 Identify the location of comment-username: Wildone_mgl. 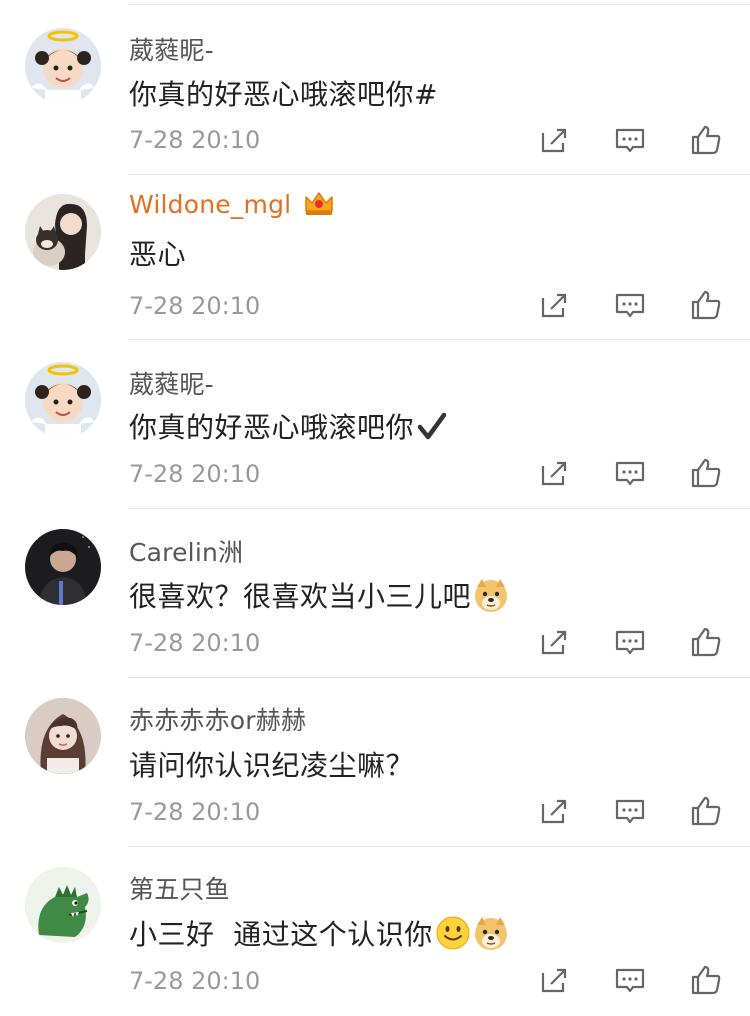
(232, 204).